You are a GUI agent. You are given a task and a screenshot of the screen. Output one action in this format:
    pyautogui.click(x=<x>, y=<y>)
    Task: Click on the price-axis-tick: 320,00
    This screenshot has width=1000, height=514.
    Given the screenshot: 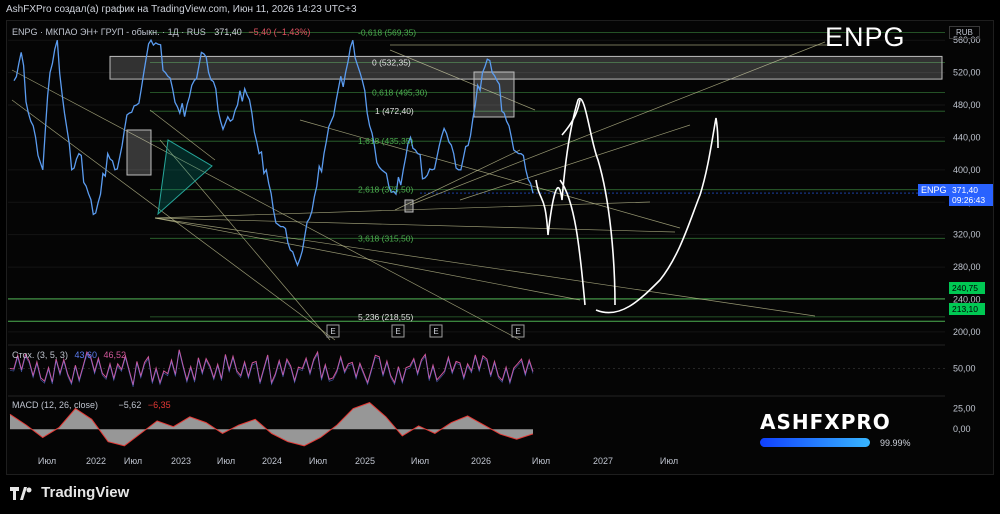 What is the action you would take?
    pyautogui.click(x=967, y=235)
    